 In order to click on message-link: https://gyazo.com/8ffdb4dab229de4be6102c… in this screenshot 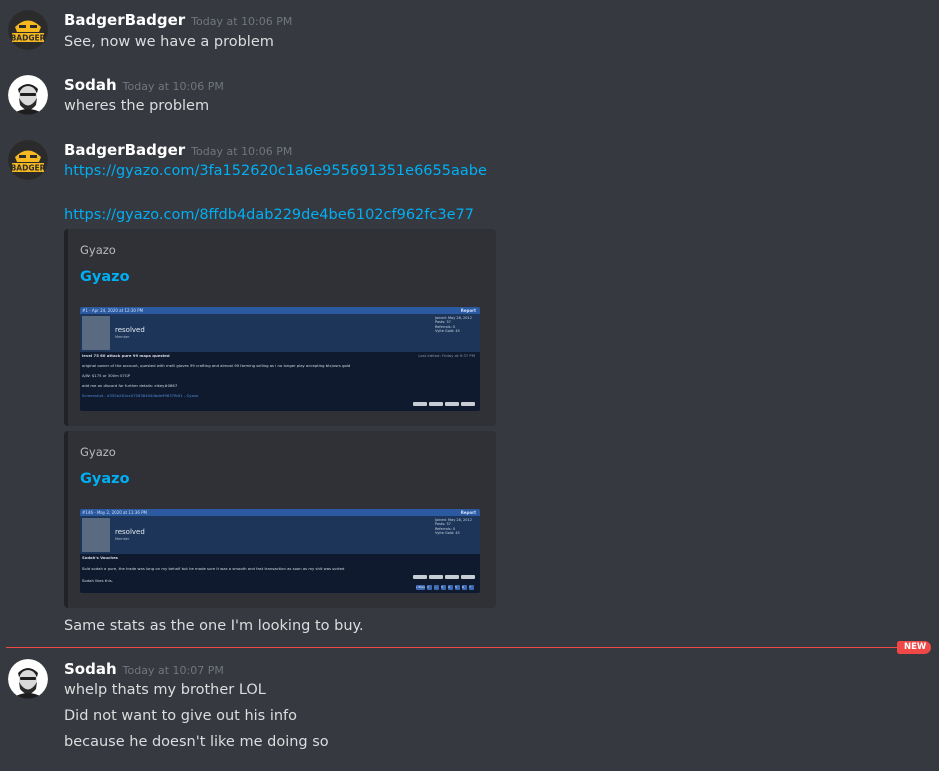, I will do `click(269, 215)`.